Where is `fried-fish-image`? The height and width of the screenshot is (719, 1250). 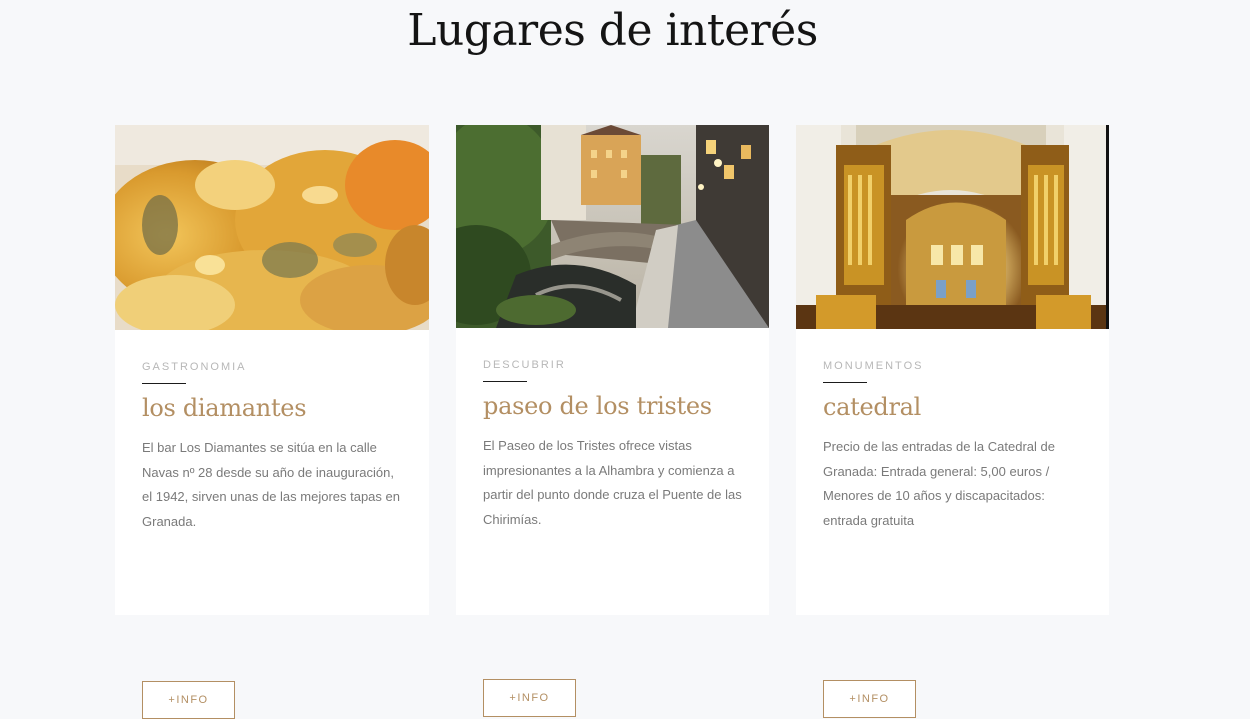 fried-fish-image is located at coordinates (272, 227).